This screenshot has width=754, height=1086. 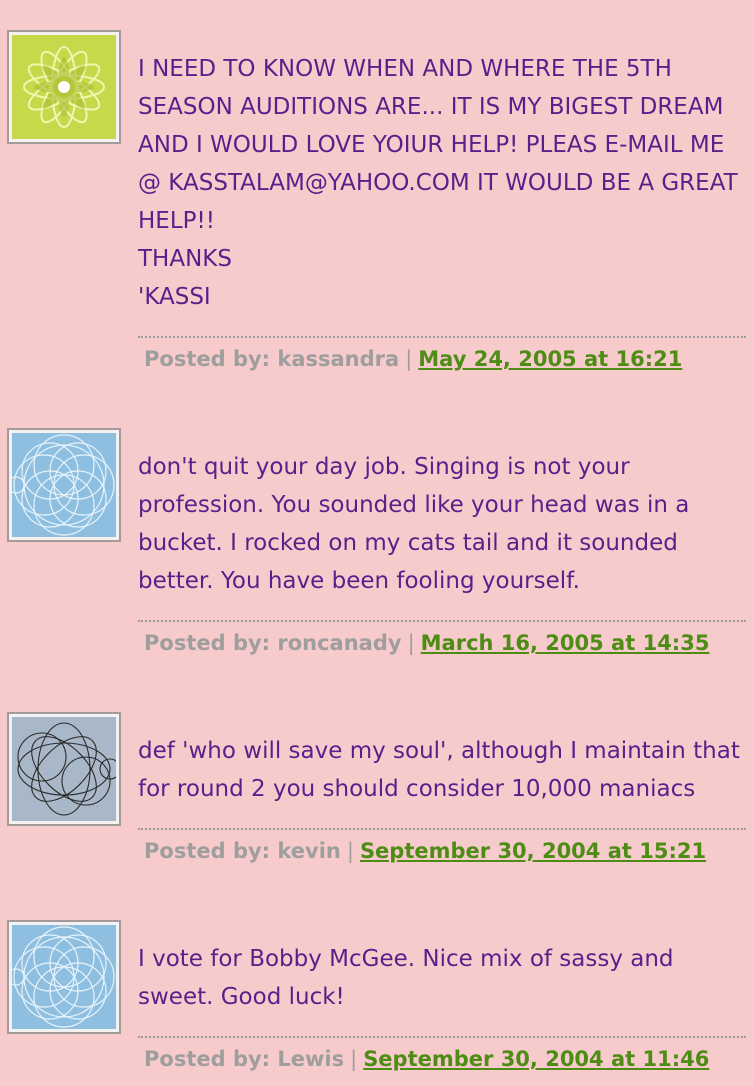 I want to click on comment-permalink: March 16, 2005 at 14:35, so click(x=565, y=643).